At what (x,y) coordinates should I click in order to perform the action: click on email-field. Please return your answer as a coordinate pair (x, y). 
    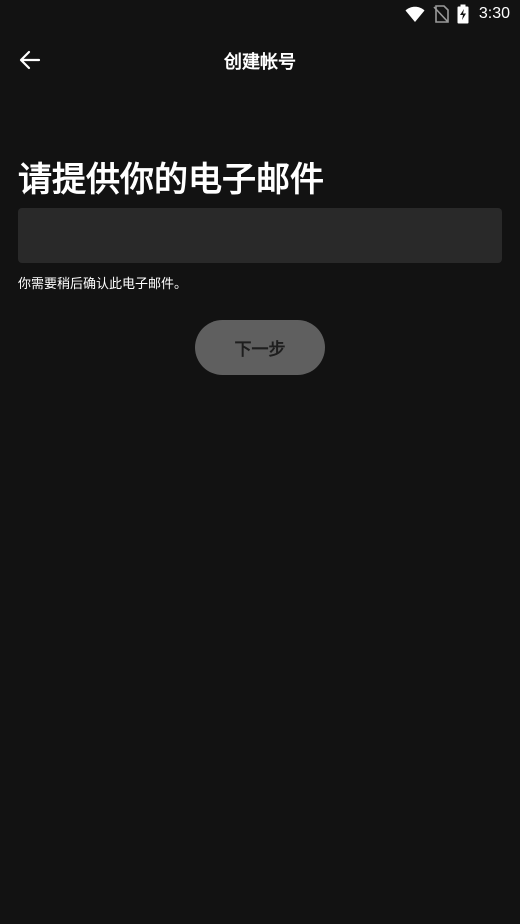
    Looking at the image, I should click on (260, 235).